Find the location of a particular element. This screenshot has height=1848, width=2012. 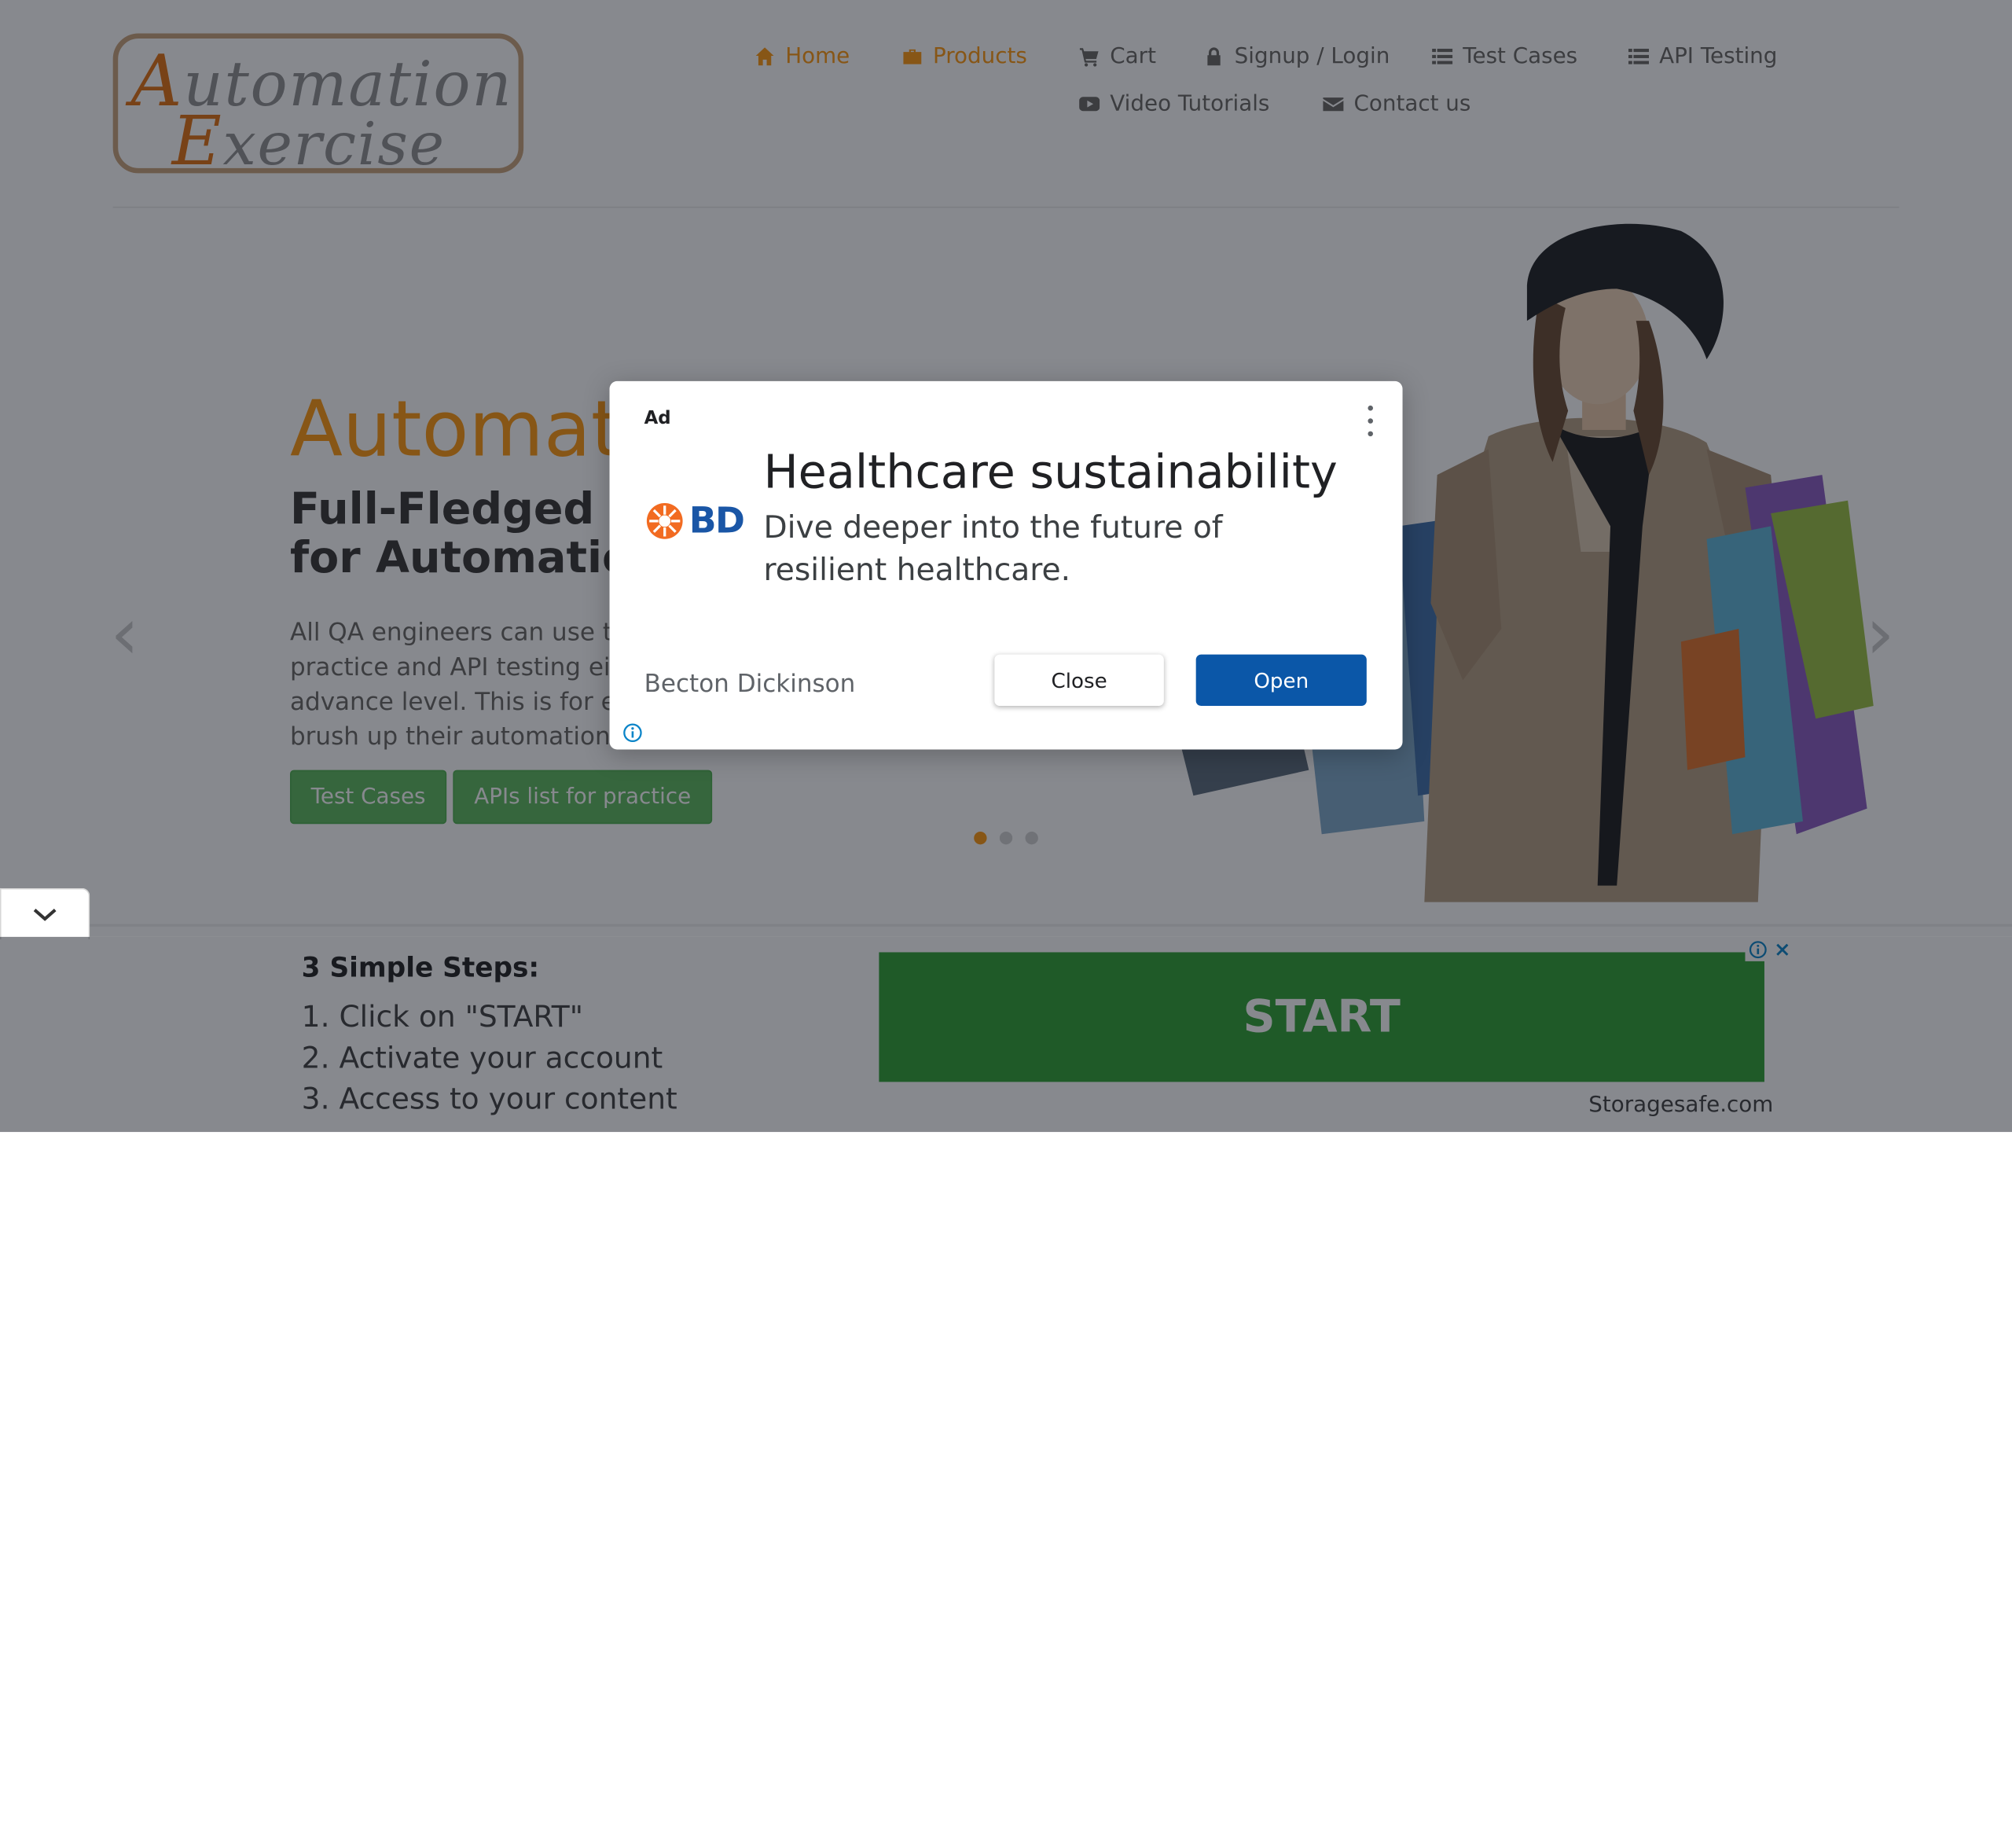

bd-starburst-icon is located at coordinates (664, 520).